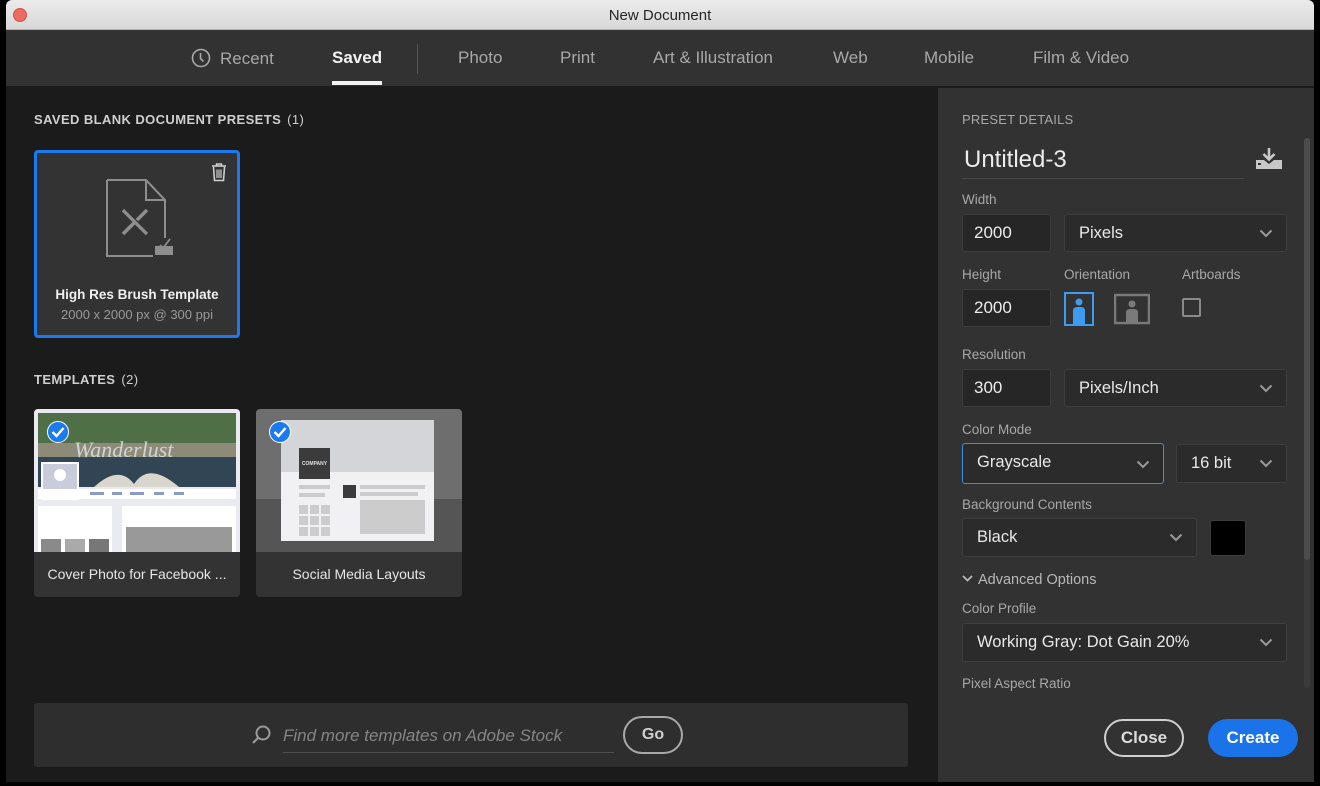  Describe the element at coordinates (1018, 119) in the screenshot. I see `preset-details-heading: PRESET DETAILS` at that location.